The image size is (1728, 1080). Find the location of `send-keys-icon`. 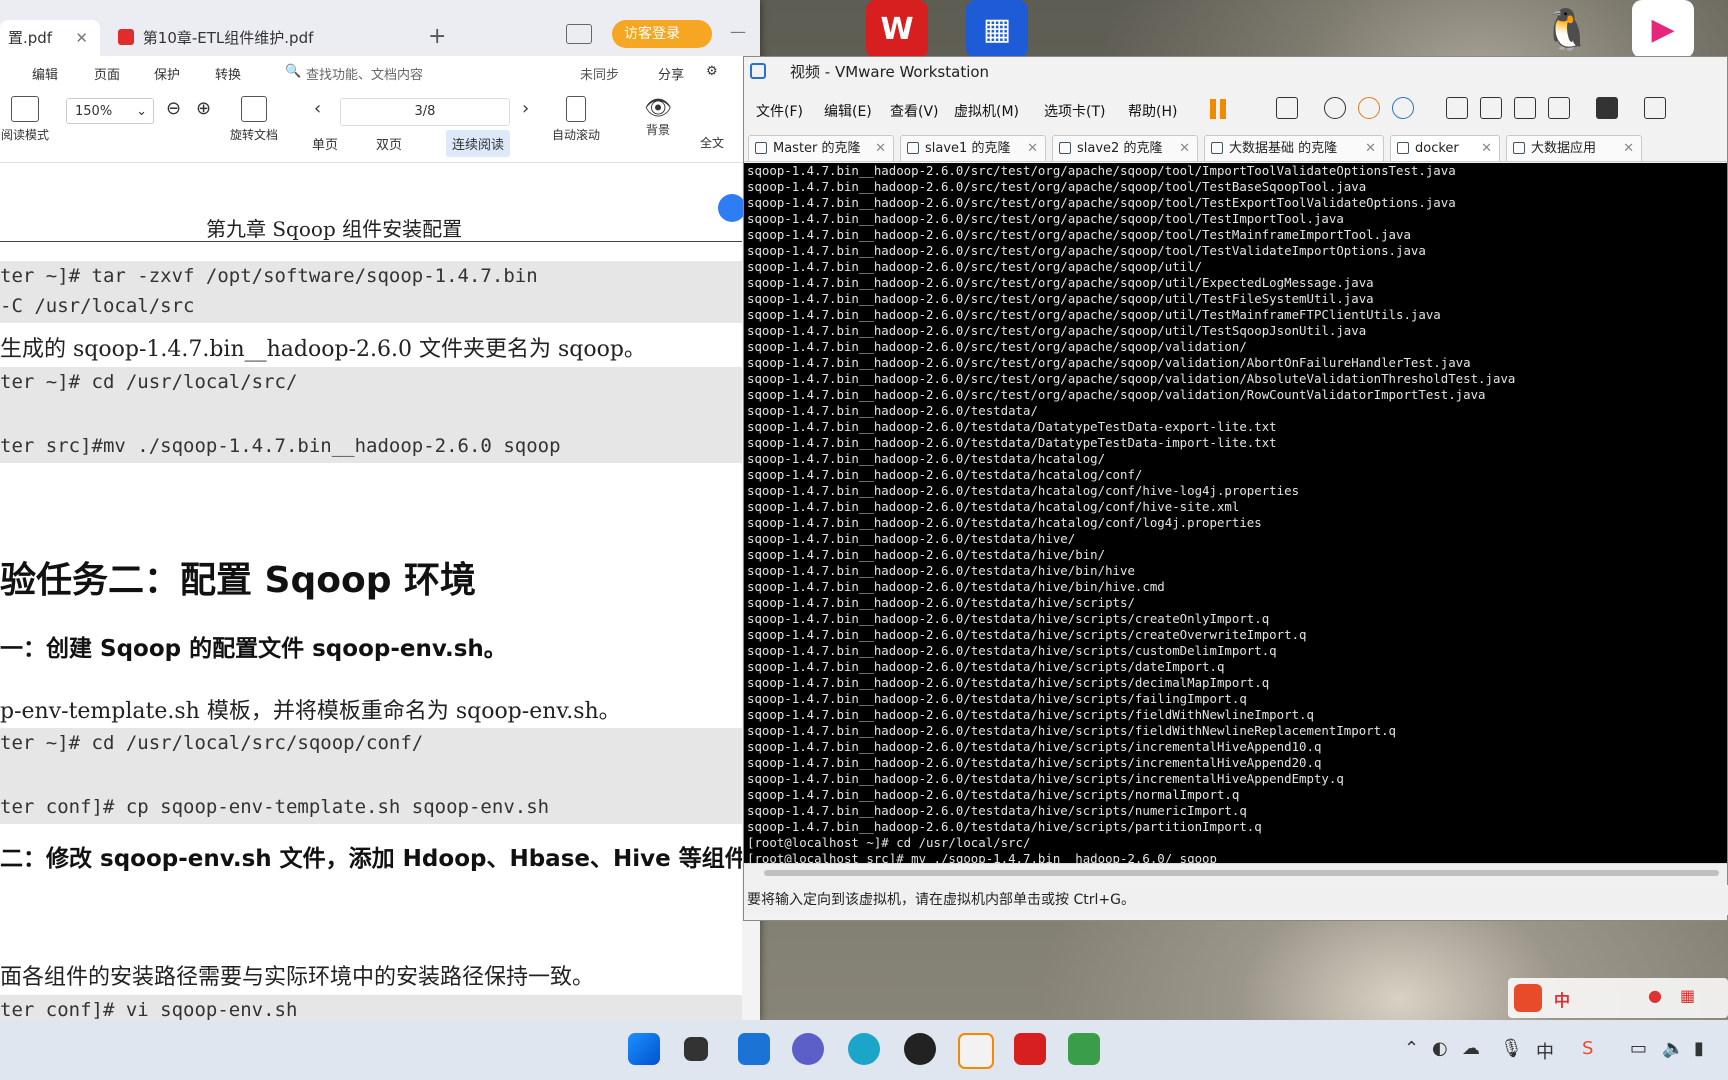

send-keys-icon is located at coordinates (1287, 108).